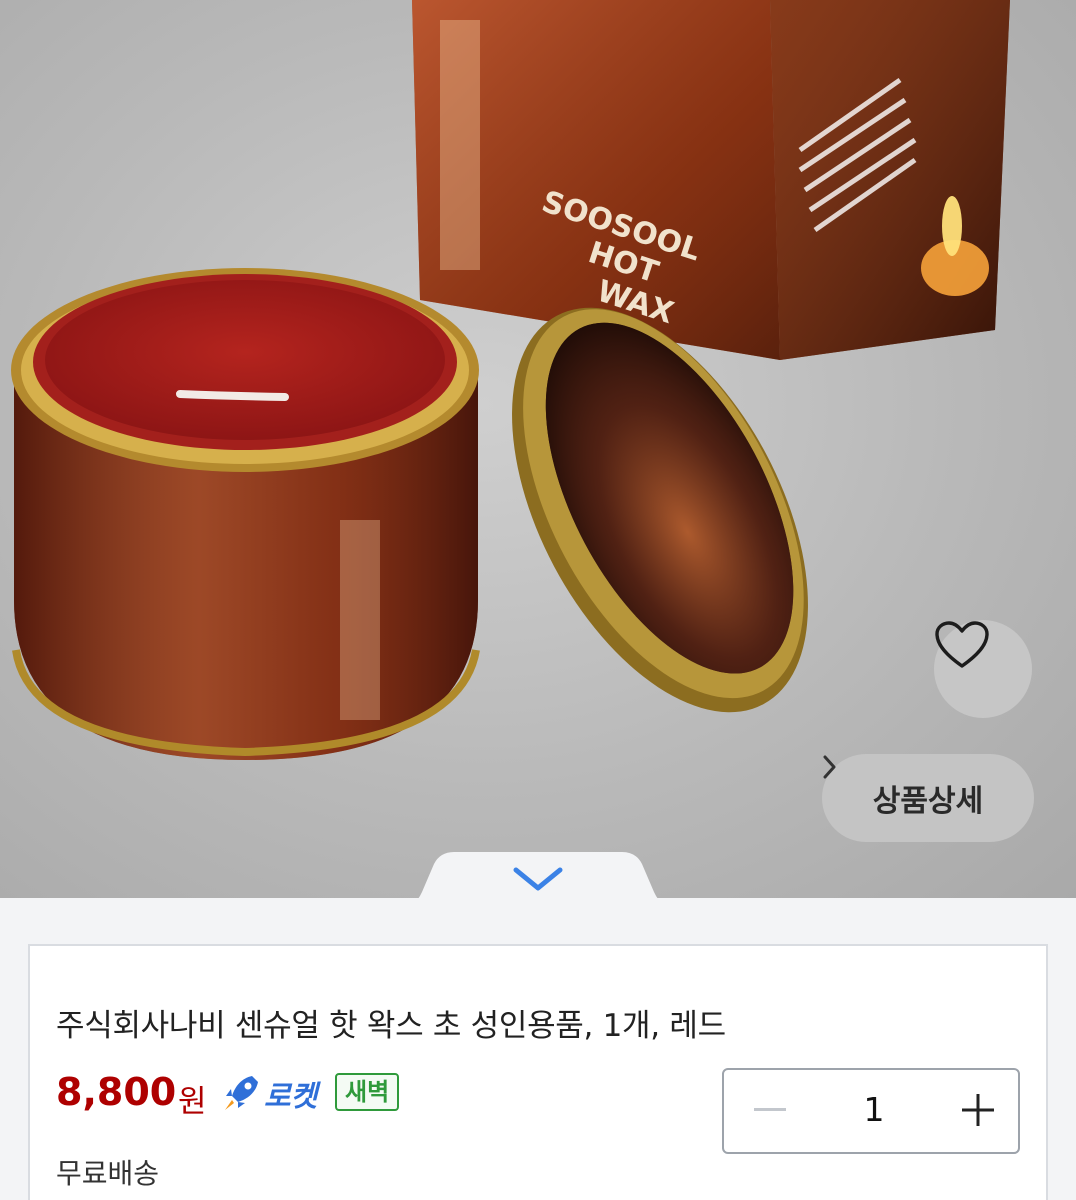 The width and height of the screenshot is (1076, 1200). Describe the element at coordinates (829, 767) in the screenshot. I see `chevron-right-icon` at that location.